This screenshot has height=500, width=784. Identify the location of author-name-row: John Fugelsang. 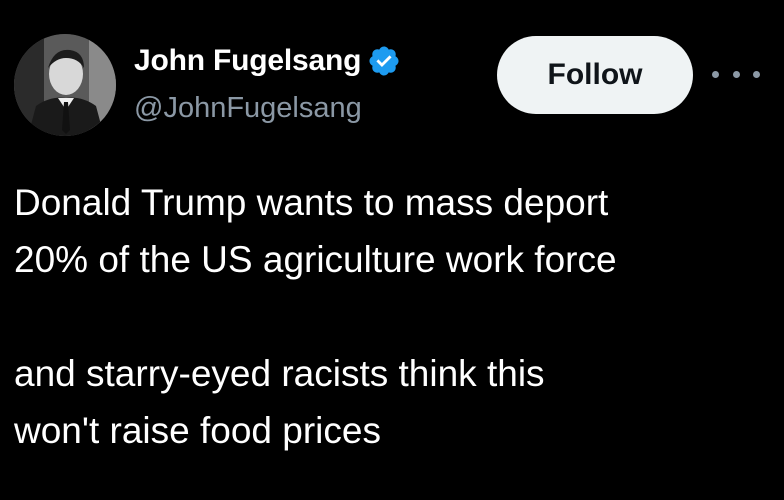
(267, 61).